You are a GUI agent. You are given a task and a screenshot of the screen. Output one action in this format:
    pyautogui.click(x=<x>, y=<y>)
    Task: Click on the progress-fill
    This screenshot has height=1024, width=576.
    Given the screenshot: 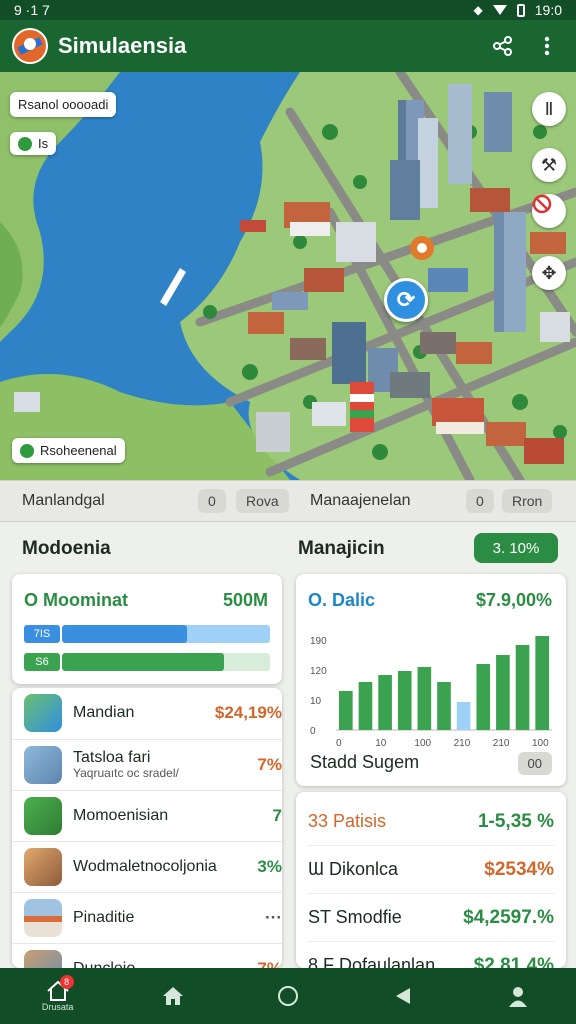 What is the action you would take?
    pyautogui.click(x=143, y=662)
    